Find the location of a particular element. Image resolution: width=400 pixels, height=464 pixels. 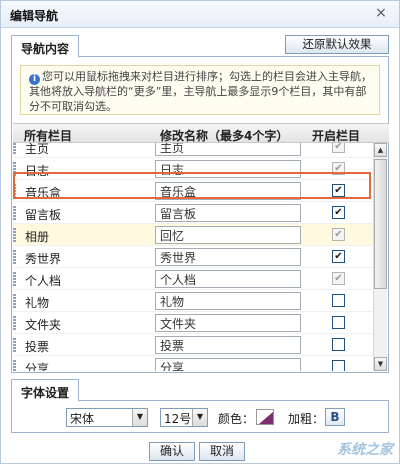

table-row: 礼物 is located at coordinates (194, 301).